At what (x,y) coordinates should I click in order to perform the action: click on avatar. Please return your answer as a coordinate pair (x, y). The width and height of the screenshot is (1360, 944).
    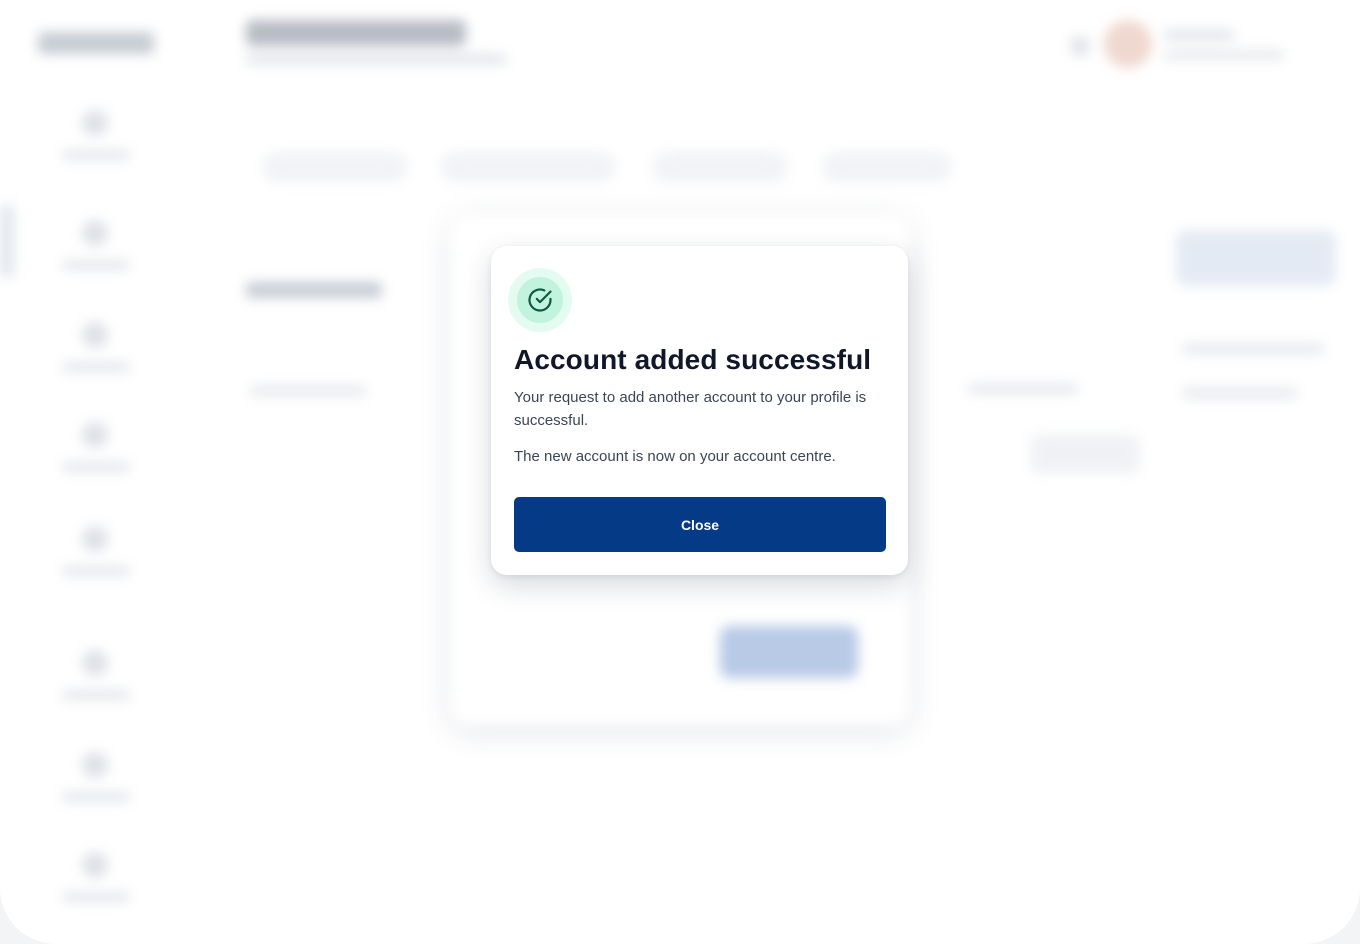
    Looking at the image, I should click on (1128, 44).